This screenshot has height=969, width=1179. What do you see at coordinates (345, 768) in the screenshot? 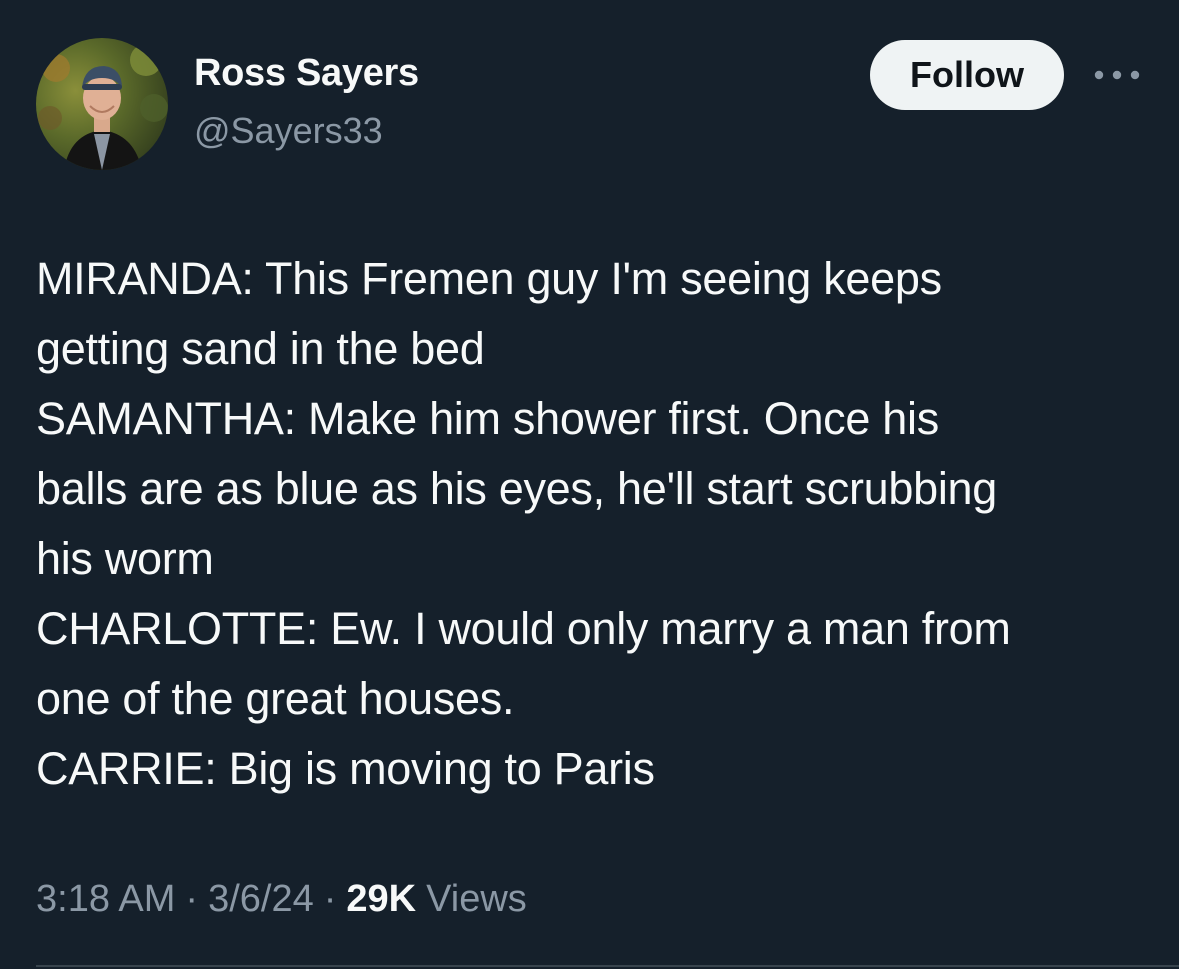
I see `tweet-line: CARRIE: Big is moving to Paris` at bounding box center [345, 768].